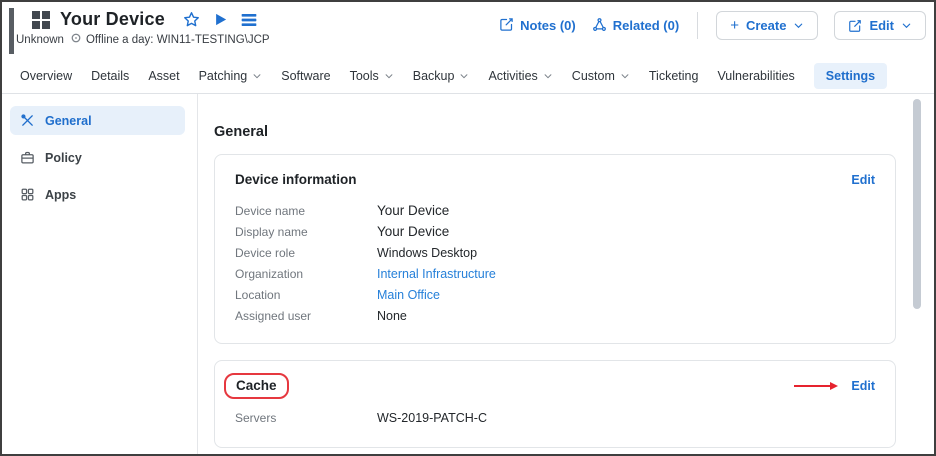 The height and width of the screenshot is (456, 936). I want to click on plus-icon: +, so click(734, 25).